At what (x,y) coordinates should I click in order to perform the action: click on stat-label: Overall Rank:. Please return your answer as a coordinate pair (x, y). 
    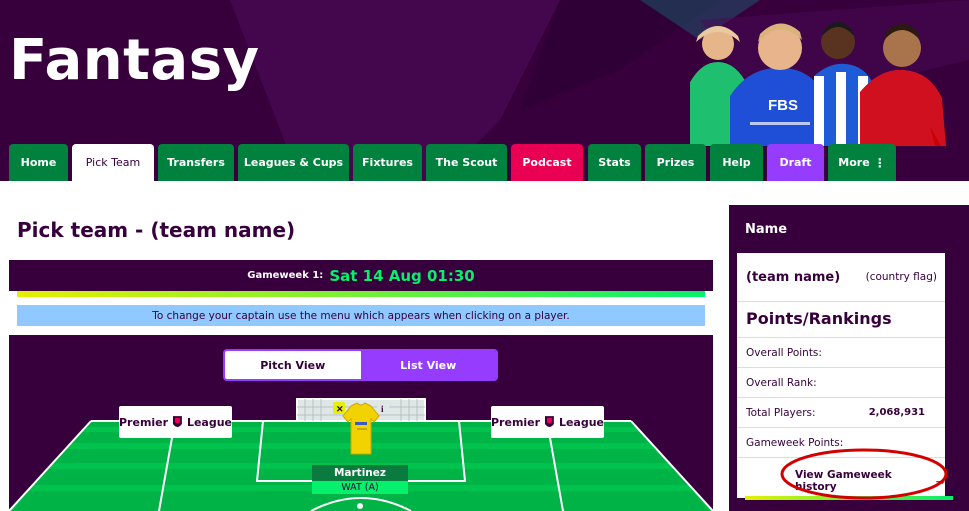
    Looking at the image, I should click on (781, 382).